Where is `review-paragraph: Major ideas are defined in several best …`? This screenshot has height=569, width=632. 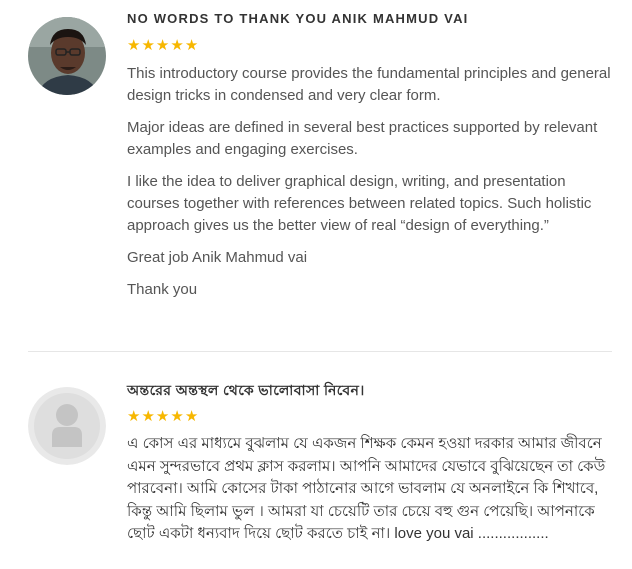
review-paragraph: Major ideas are defined in several best … is located at coordinates (362, 138).